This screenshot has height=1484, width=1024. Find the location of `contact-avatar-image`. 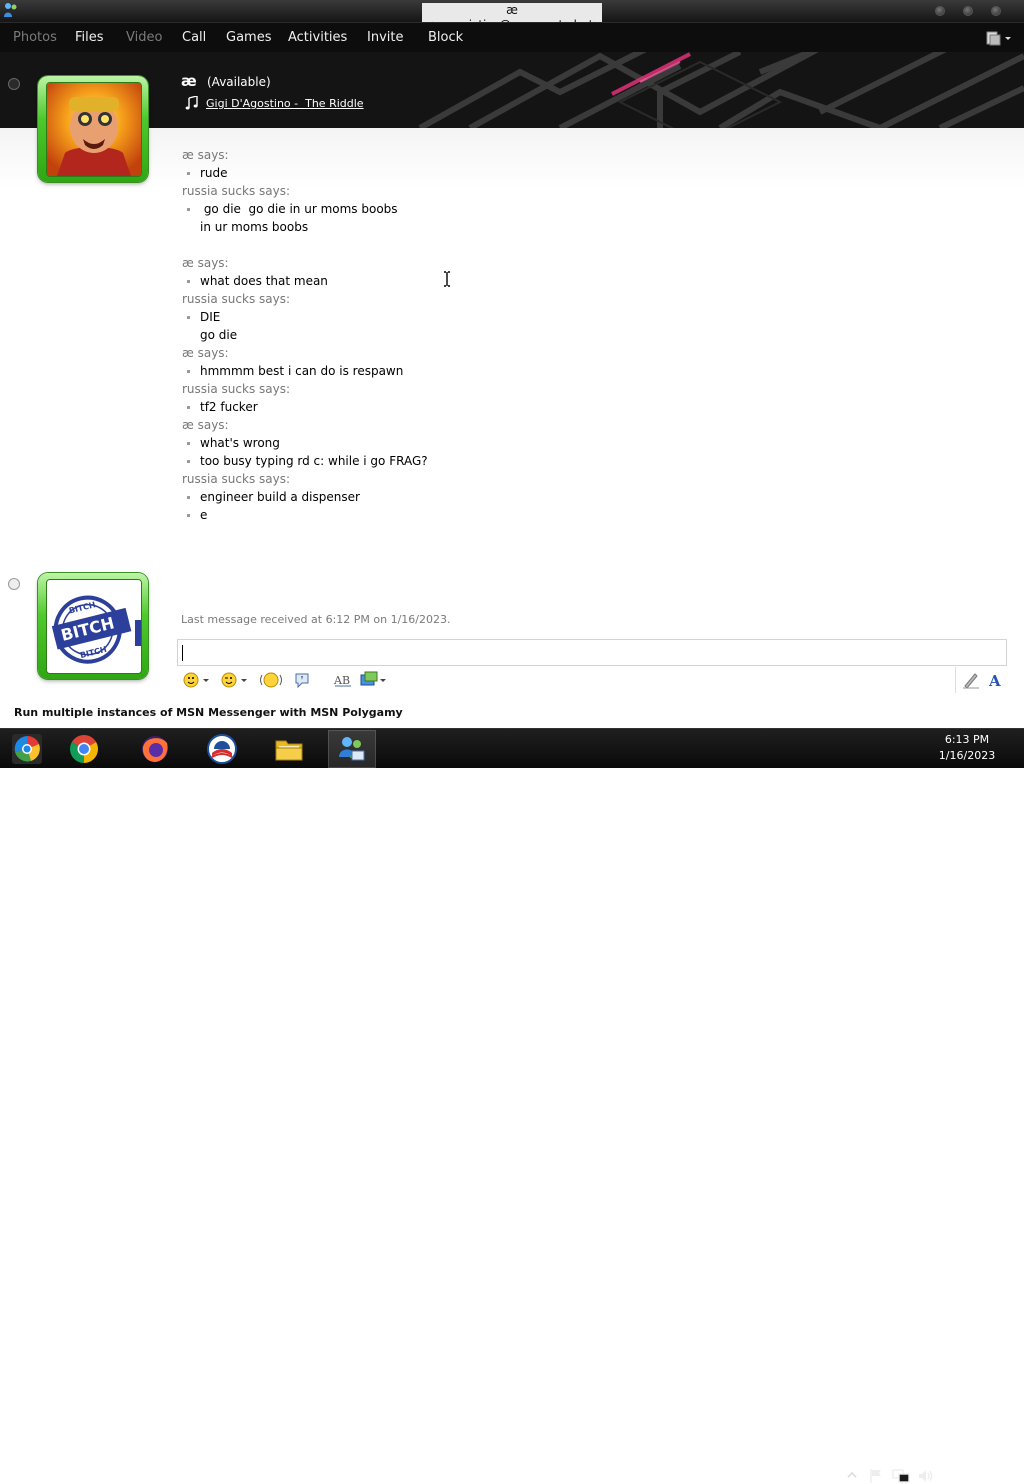

contact-avatar-image is located at coordinates (94, 129).